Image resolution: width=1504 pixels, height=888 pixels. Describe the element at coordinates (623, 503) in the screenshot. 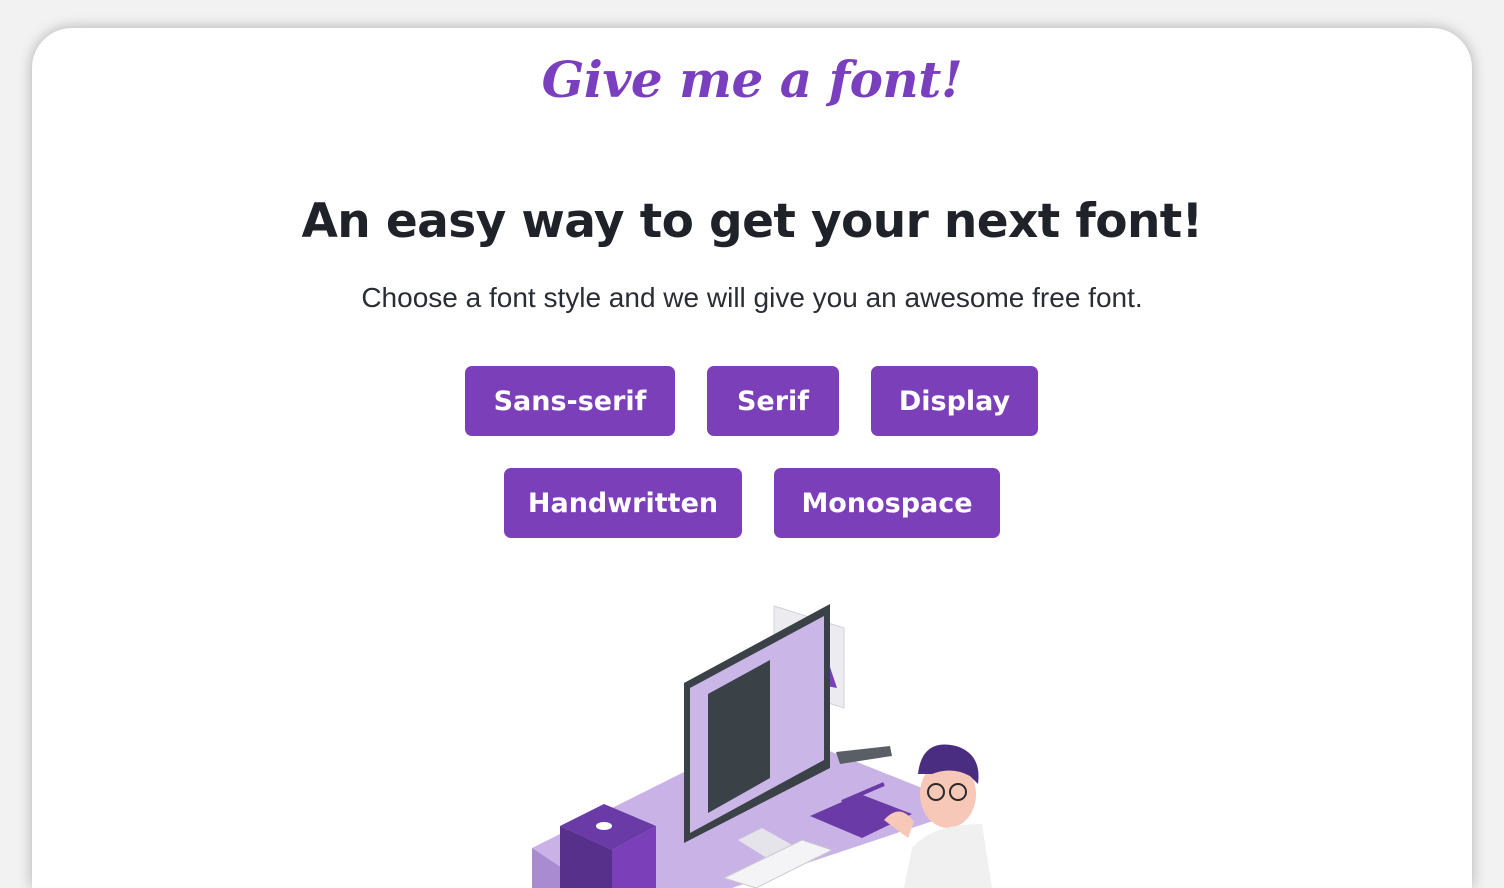

I see `handwritten-button: Handwritten` at that location.